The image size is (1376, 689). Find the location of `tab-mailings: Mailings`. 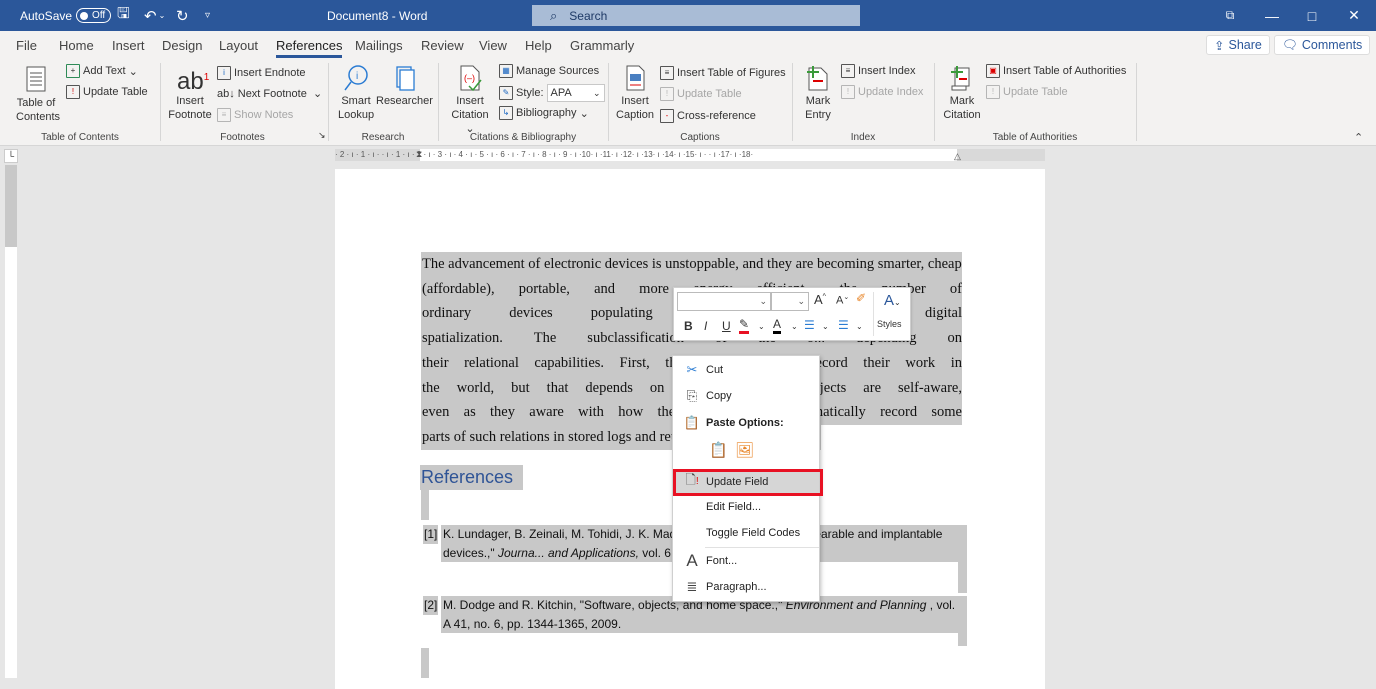

tab-mailings: Mailings is located at coordinates (379, 45).